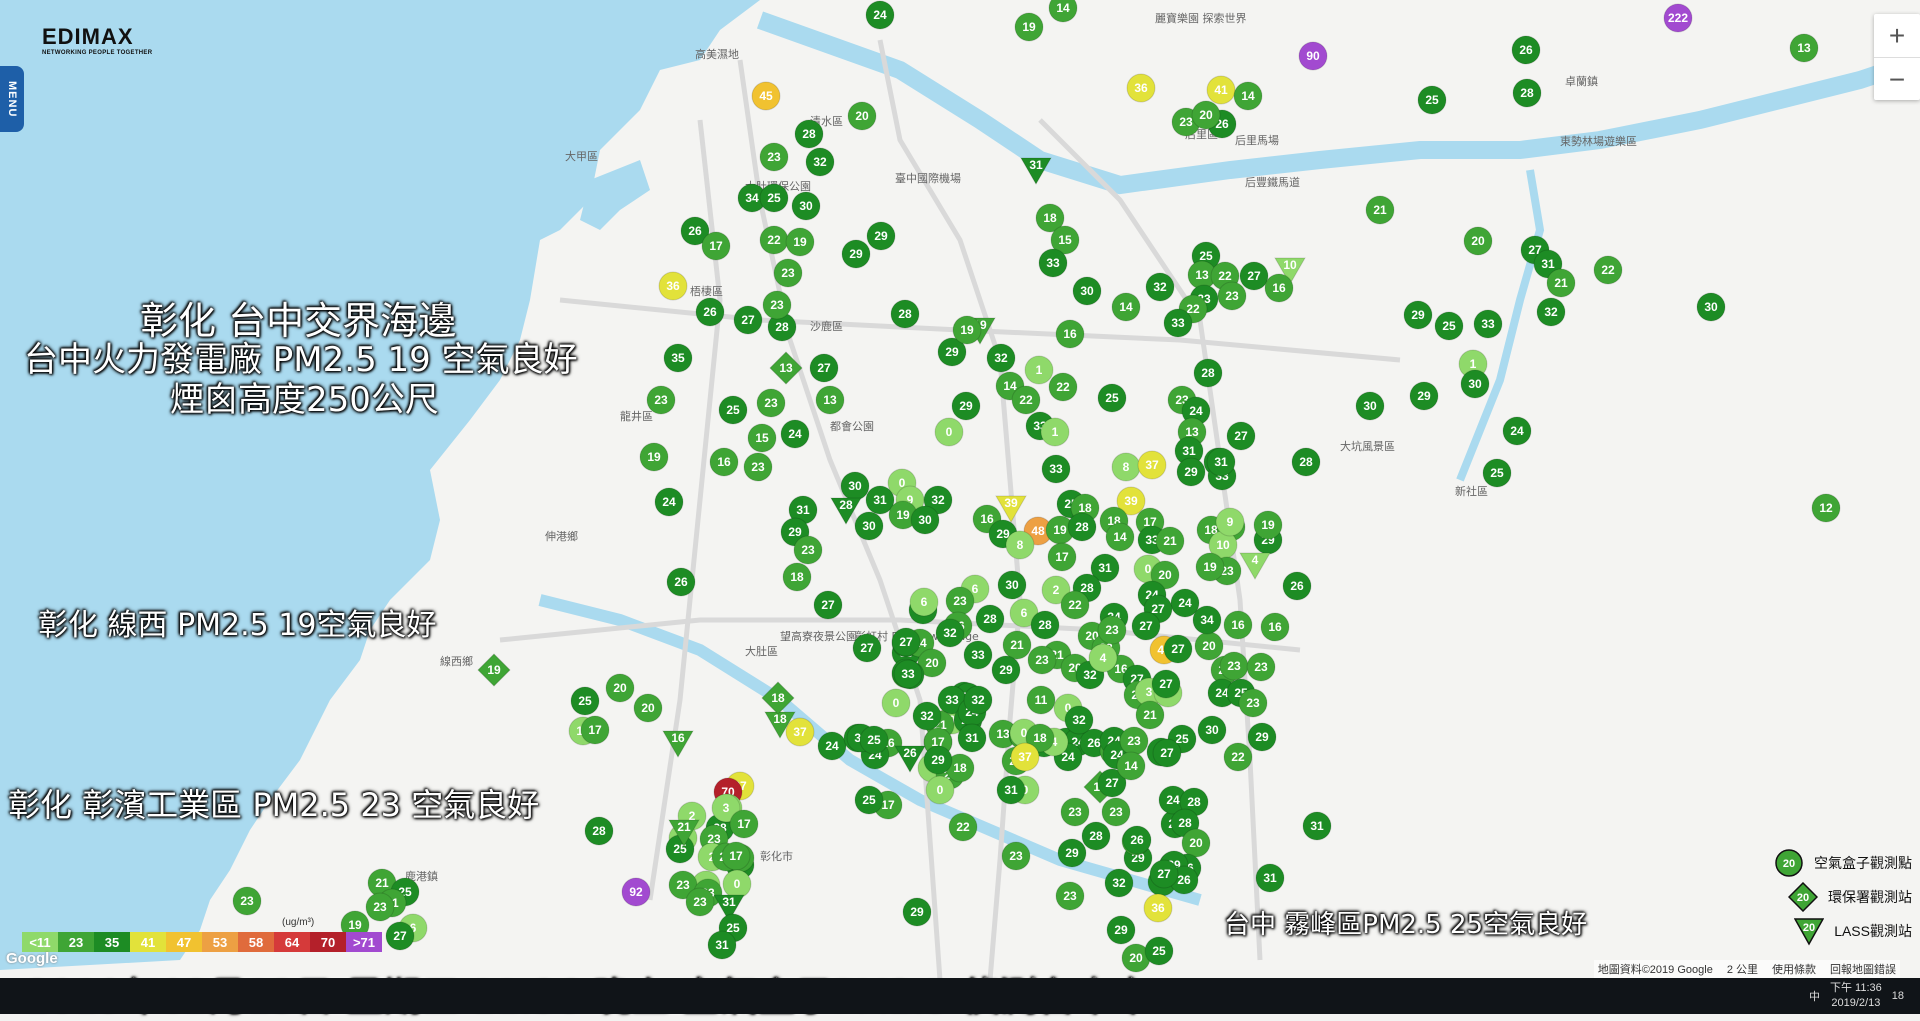  Describe the element at coordinates (678, 358) in the screenshot. I see `pm25-station-marker: 35` at that location.